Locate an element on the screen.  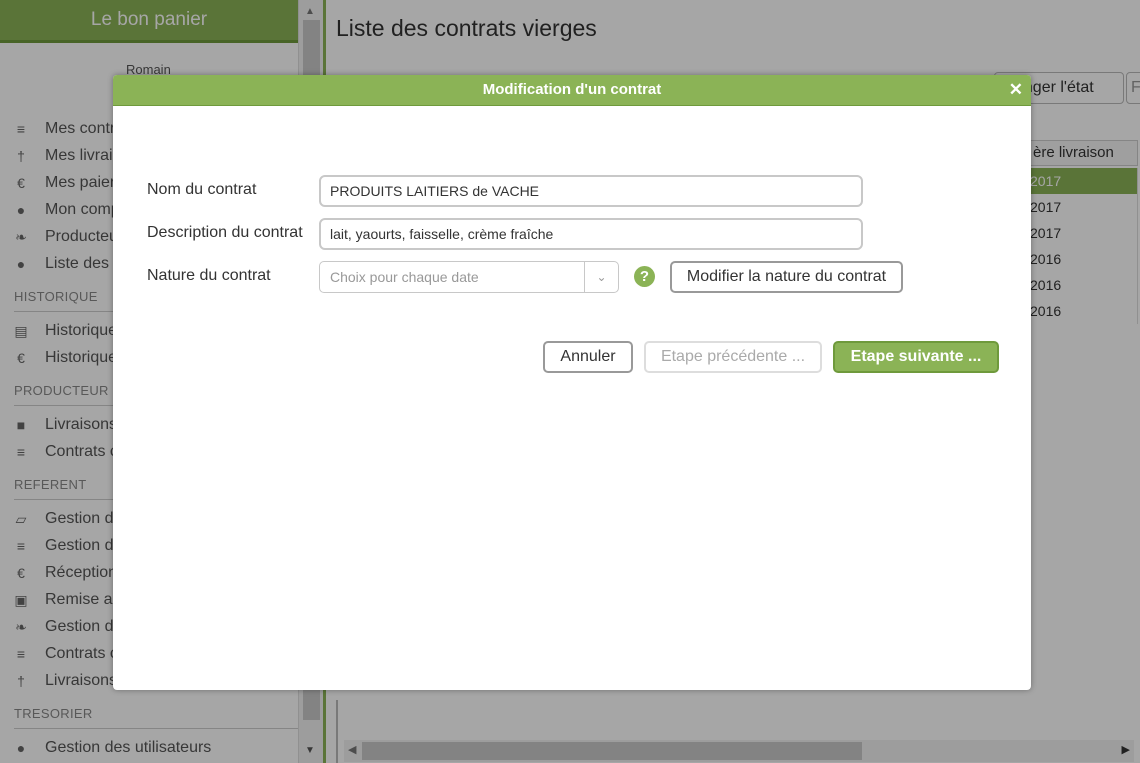
close-icon: ✕ is located at coordinates (1016, 90).